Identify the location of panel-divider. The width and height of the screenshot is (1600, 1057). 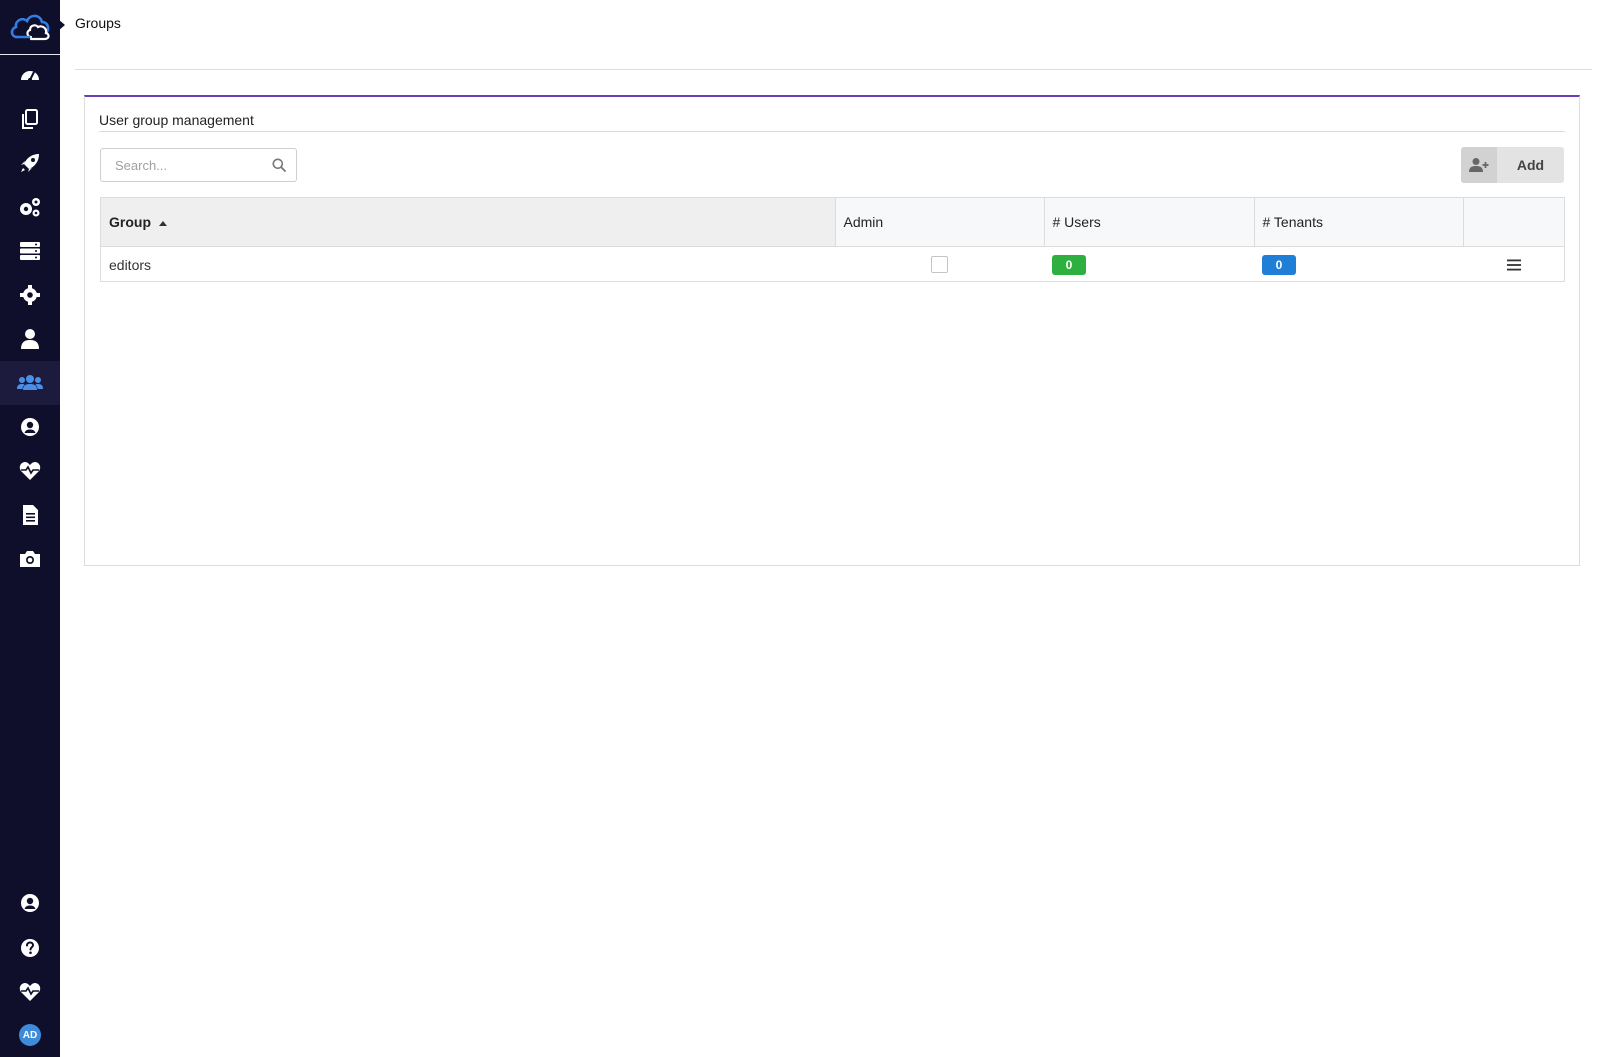
(832, 131).